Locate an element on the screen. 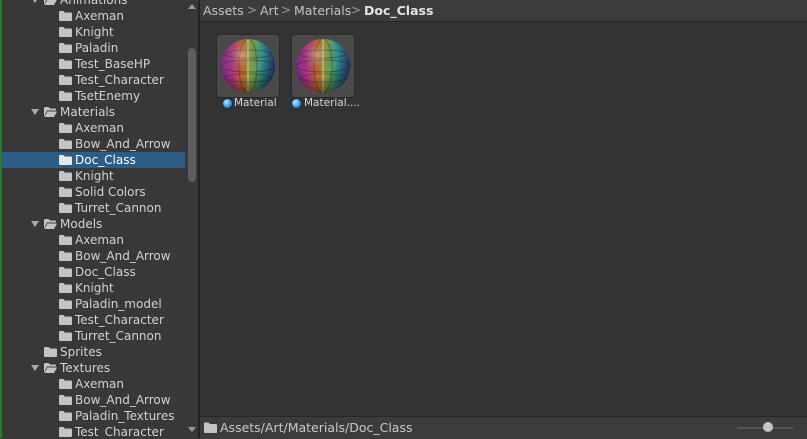  tree-item: Animations is located at coordinates (93, 4).